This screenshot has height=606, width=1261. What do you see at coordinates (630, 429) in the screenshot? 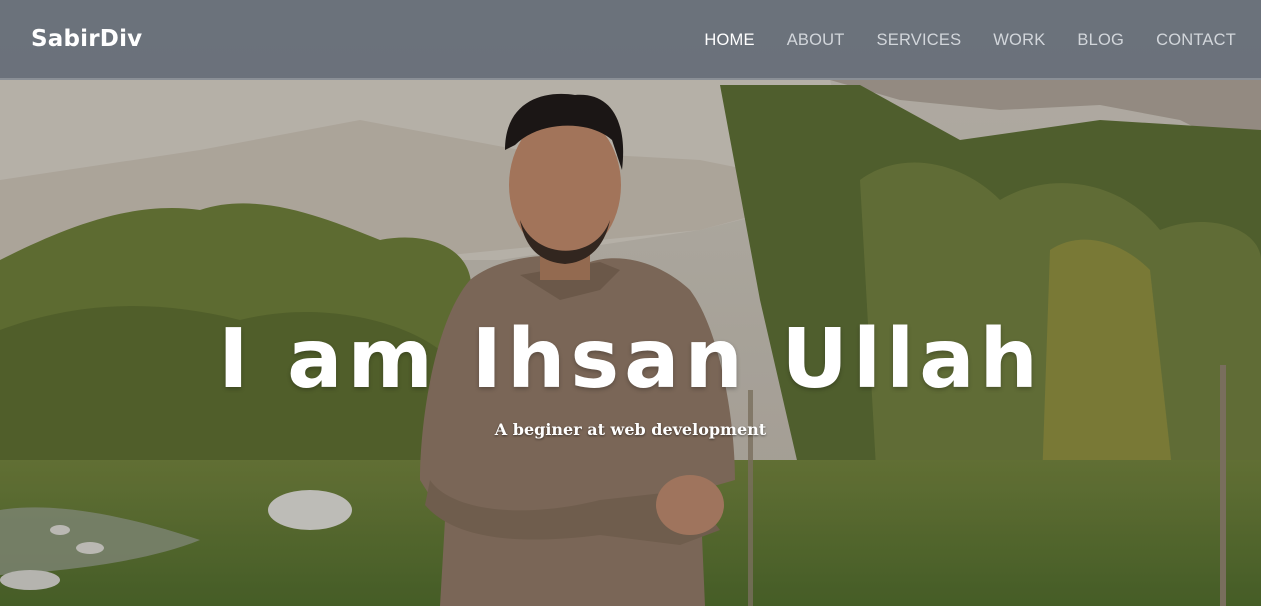
I see `hero-subtitle: A beginer at web development` at bounding box center [630, 429].